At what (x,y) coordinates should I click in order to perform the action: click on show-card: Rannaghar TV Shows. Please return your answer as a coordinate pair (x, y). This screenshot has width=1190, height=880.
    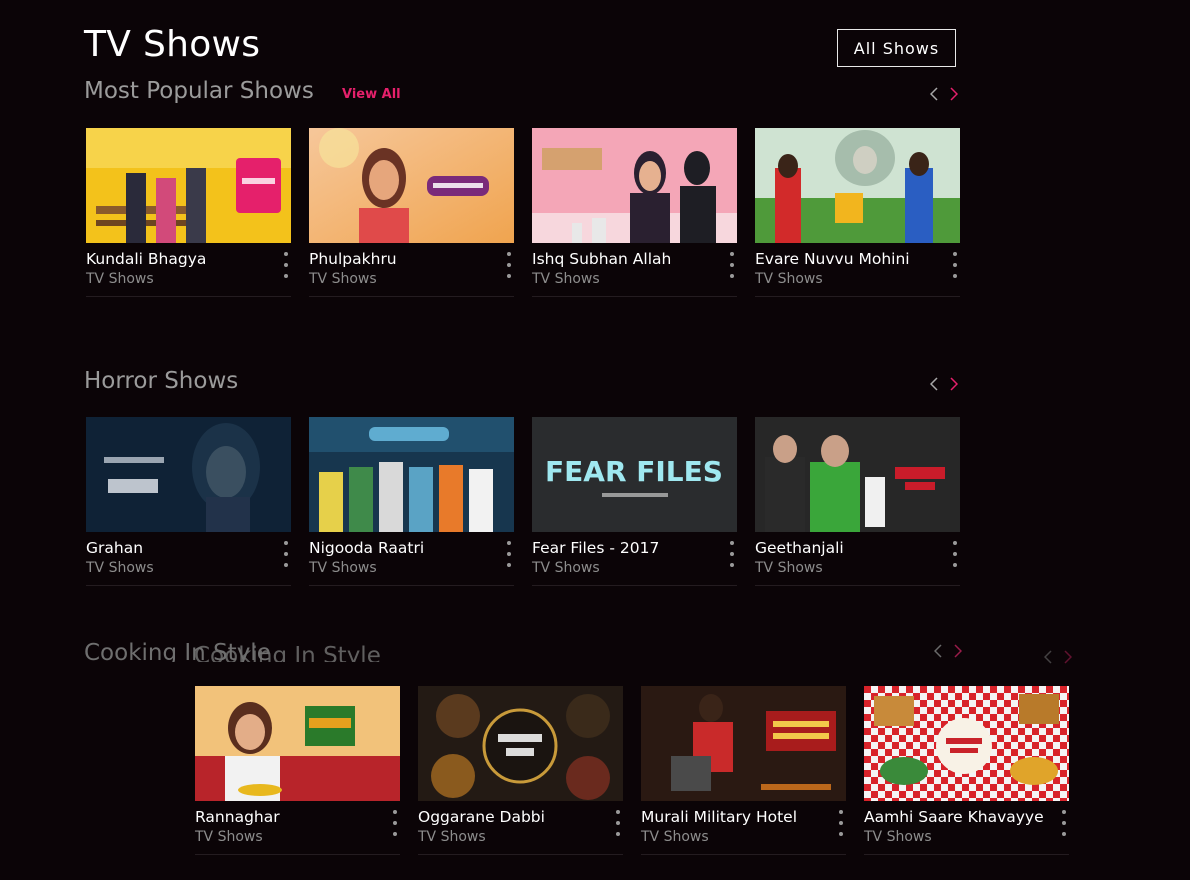
    Looking at the image, I should click on (297, 770).